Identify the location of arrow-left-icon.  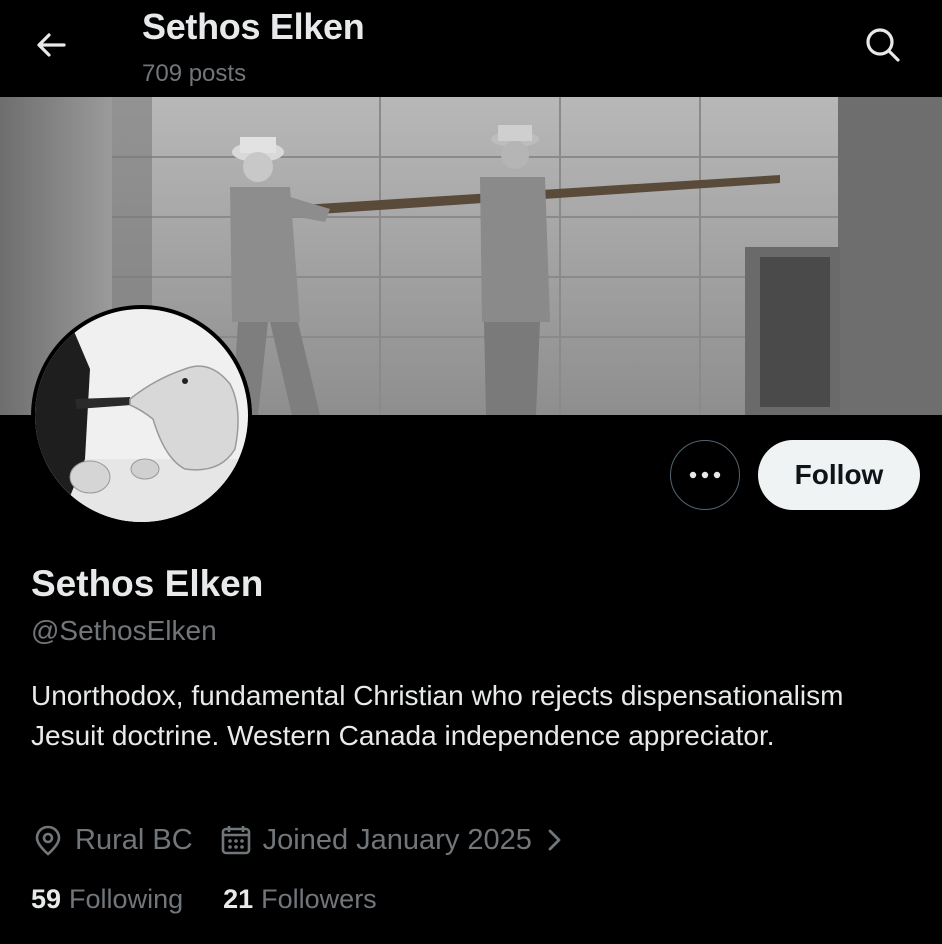
(51, 45).